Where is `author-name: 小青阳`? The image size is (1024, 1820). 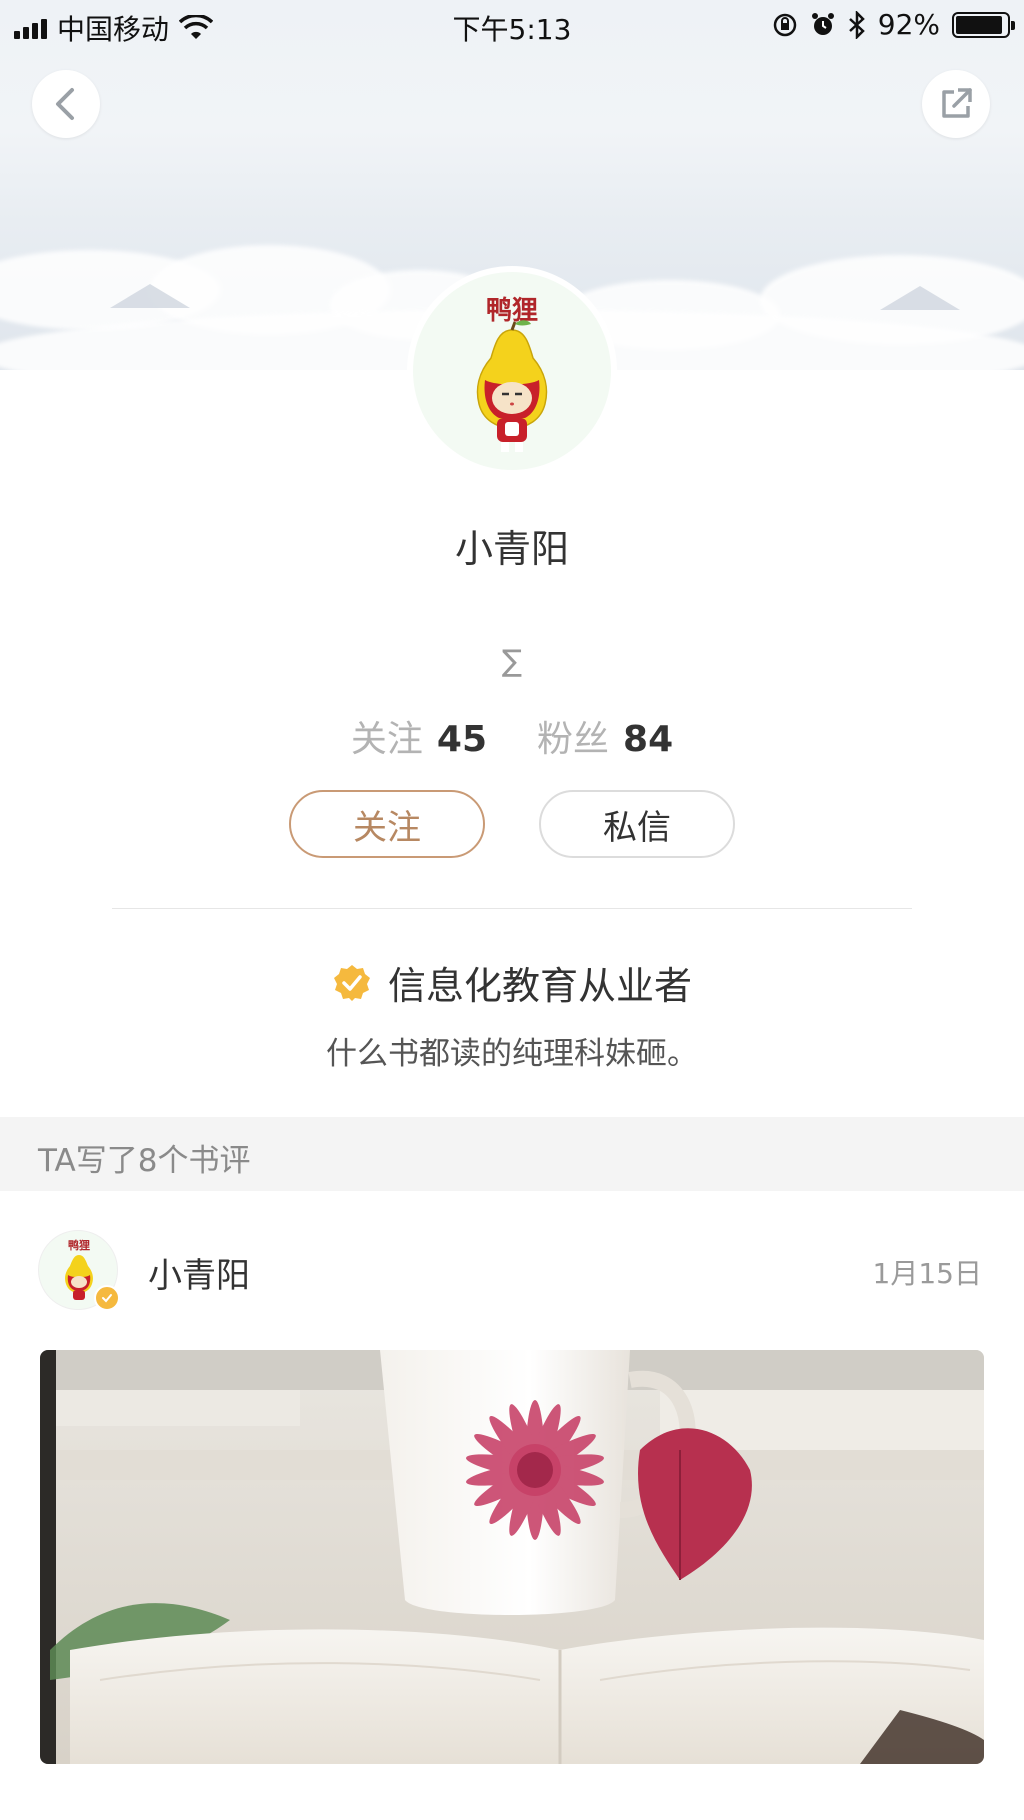
author-name: 小青阳 is located at coordinates (199, 1272).